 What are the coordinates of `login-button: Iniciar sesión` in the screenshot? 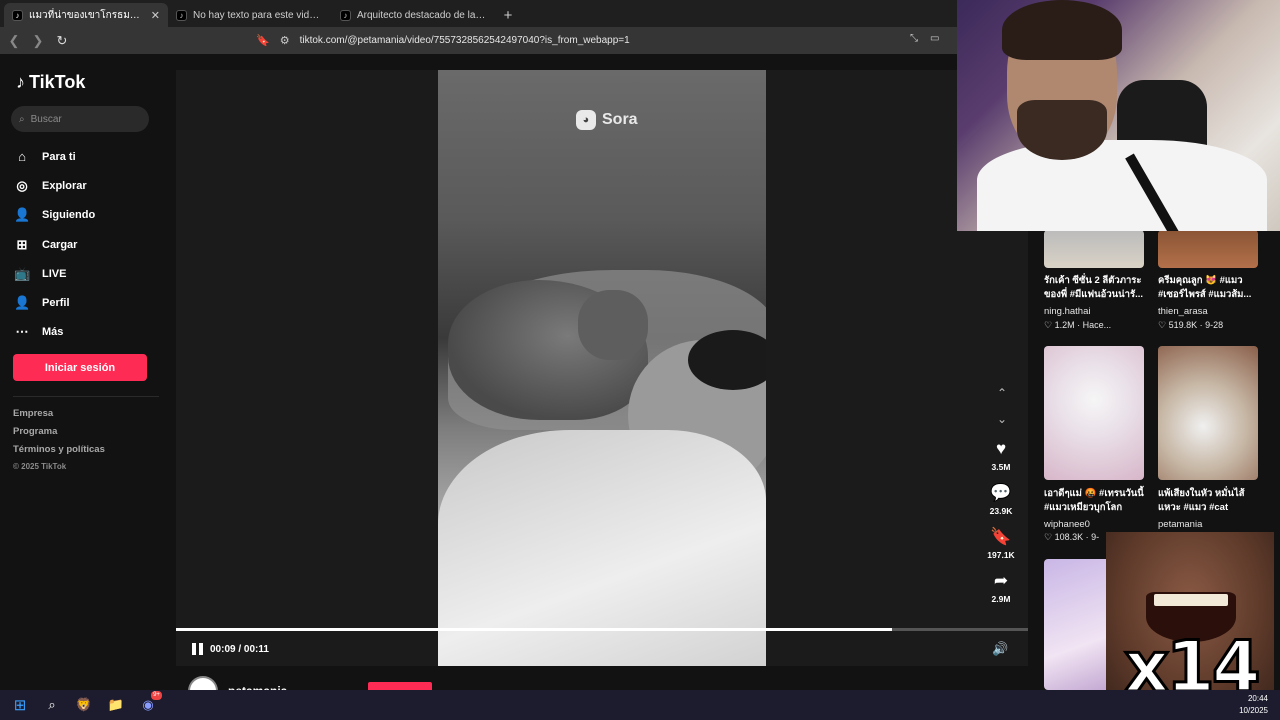 It's located at (80, 367).